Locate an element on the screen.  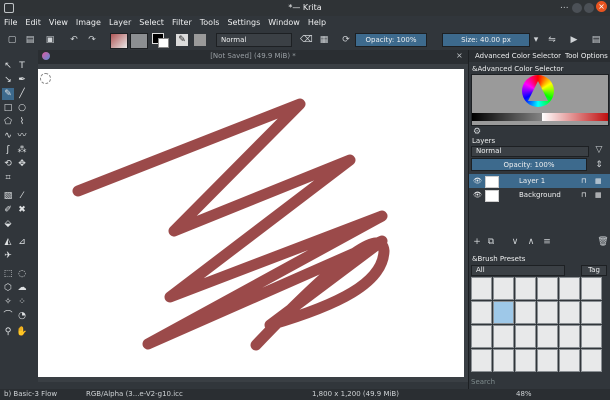
minimize-button is located at coordinates (577, 8).